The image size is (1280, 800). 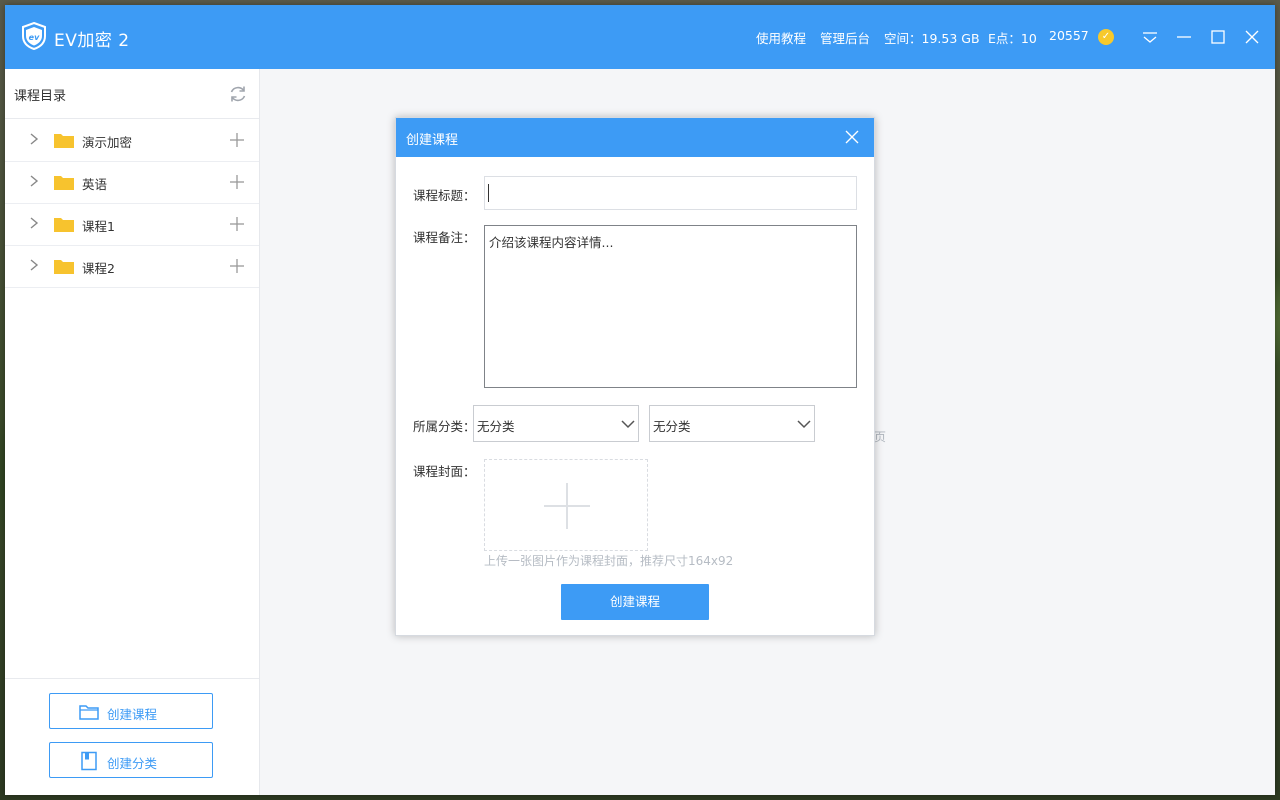 I want to click on divider, so click(x=132, y=678).